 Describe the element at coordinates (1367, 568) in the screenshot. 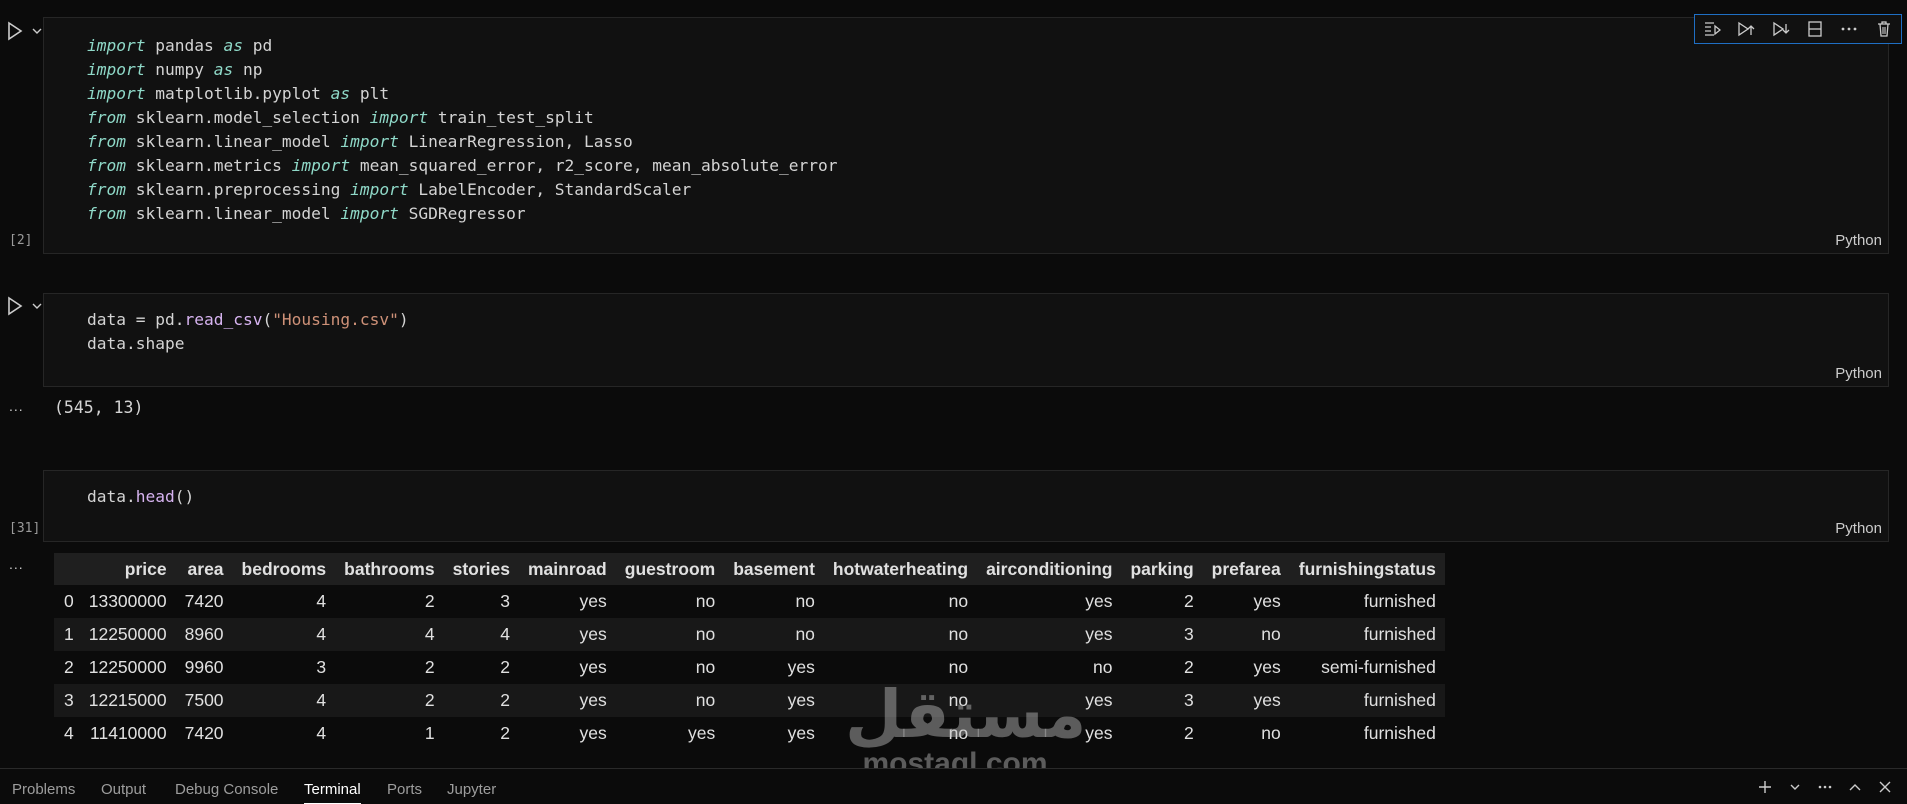

I see `column-header: furnishingstatus` at that location.